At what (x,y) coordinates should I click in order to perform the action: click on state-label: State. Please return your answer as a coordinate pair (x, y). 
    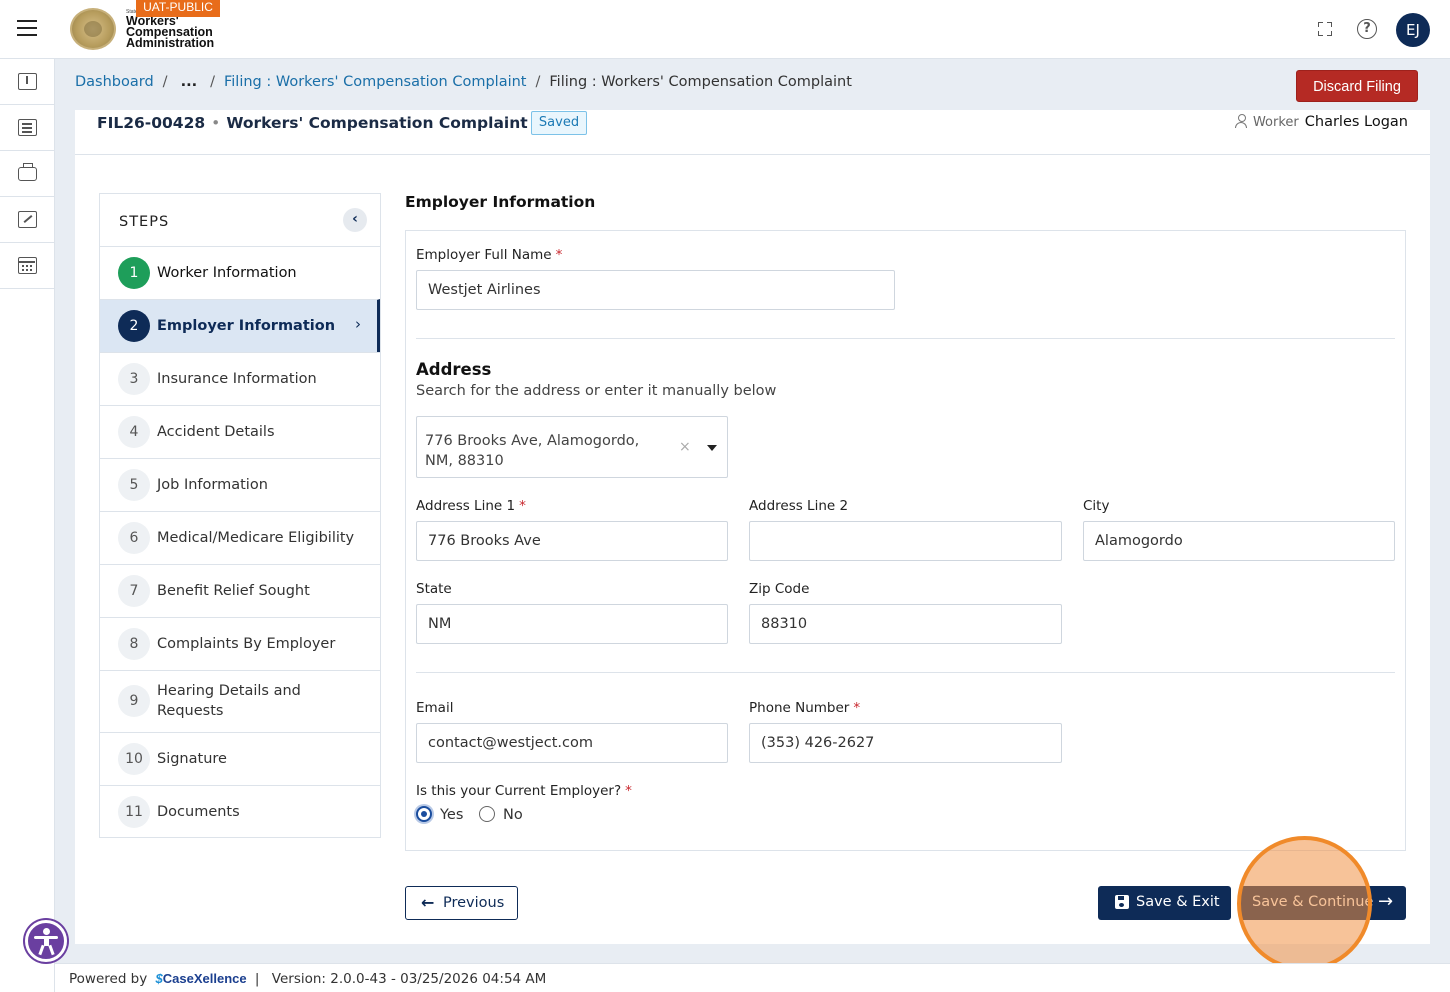
    Looking at the image, I should click on (434, 589).